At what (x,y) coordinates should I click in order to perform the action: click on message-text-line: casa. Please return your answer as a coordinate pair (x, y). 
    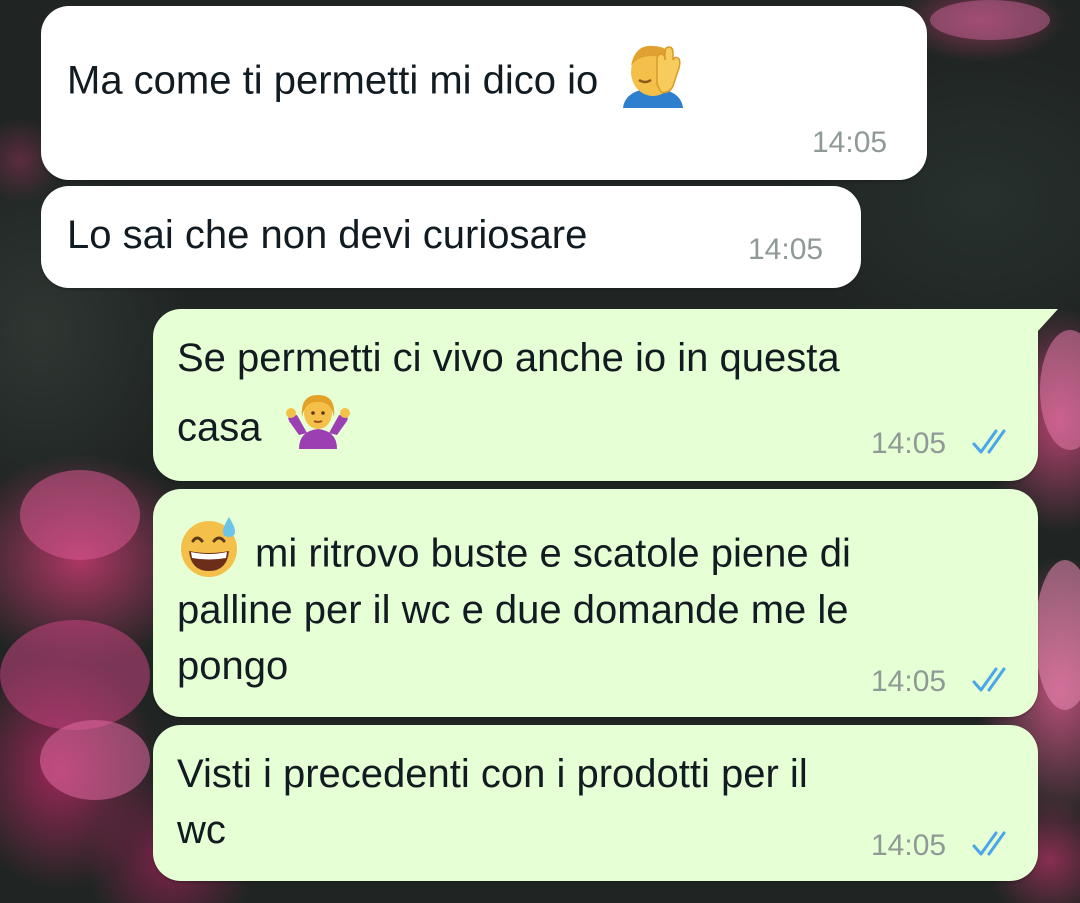
    Looking at the image, I should click on (219, 427).